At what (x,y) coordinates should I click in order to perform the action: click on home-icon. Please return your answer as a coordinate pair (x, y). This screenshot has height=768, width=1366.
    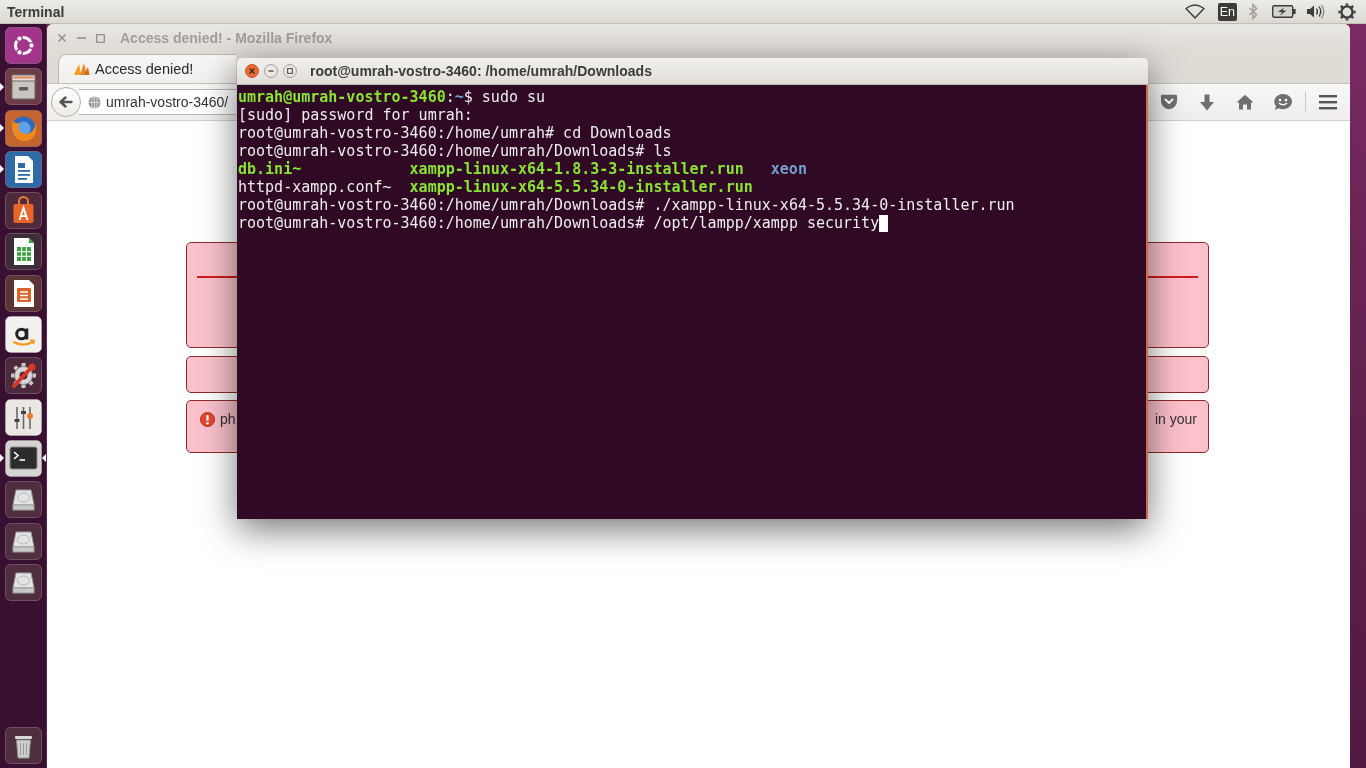
    Looking at the image, I should click on (1245, 102).